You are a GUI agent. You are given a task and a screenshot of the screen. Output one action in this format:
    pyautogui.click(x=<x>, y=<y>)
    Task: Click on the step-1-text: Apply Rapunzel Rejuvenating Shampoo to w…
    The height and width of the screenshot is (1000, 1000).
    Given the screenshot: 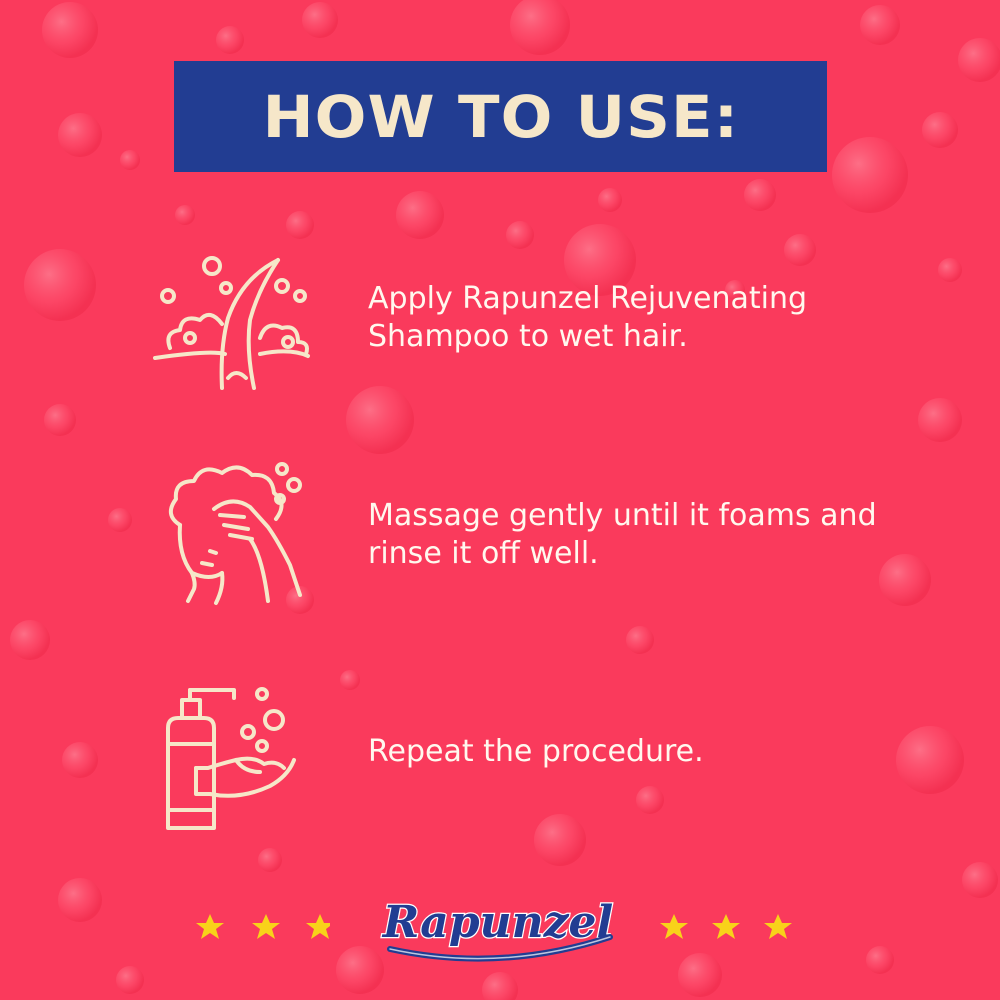 What is the action you would take?
    pyautogui.click(x=588, y=317)
    